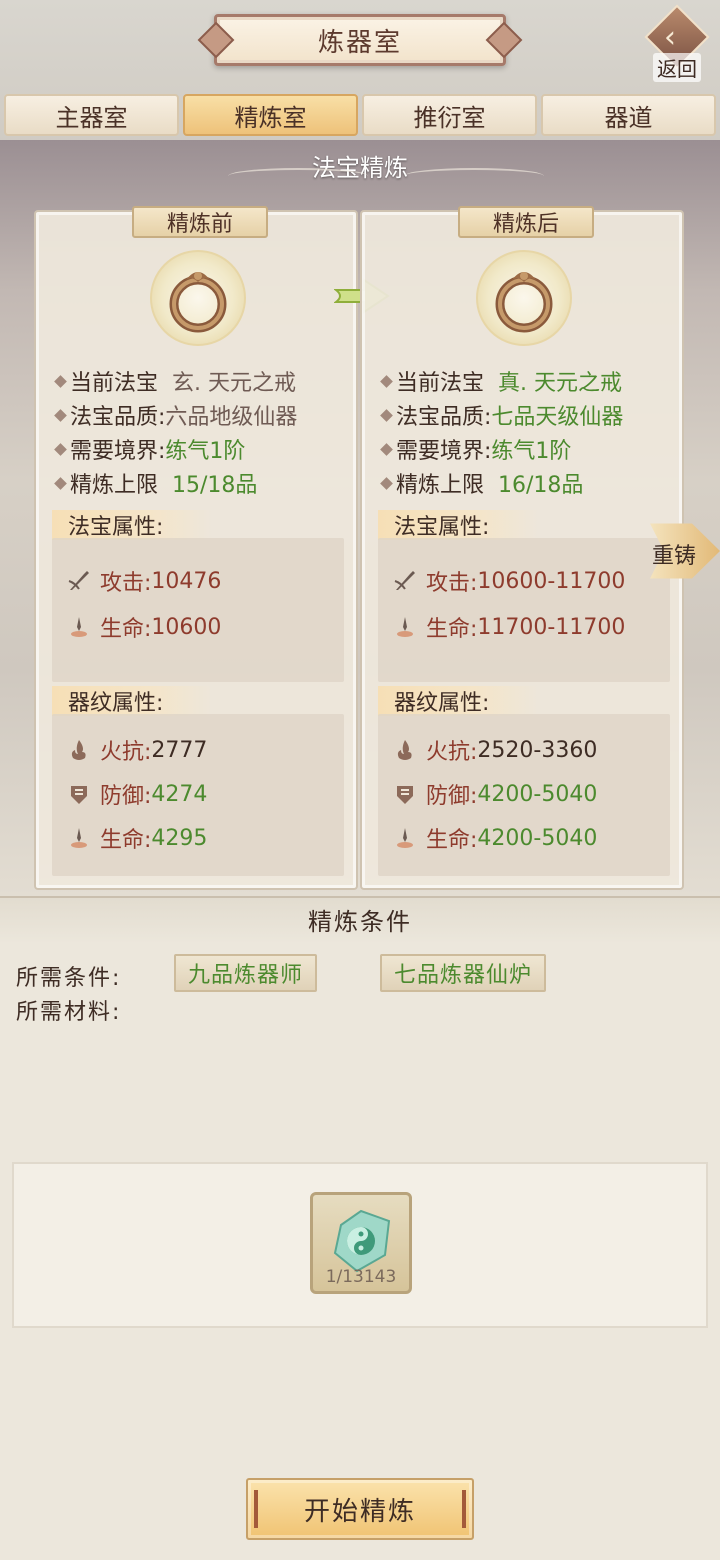 Image resolution: width=720 pixels, height=1560 pixels. What do you see at coordinates (526, 222) in the screenshot?
I see `after-panel-title: 精炼后` at bounding box center [526, 222].